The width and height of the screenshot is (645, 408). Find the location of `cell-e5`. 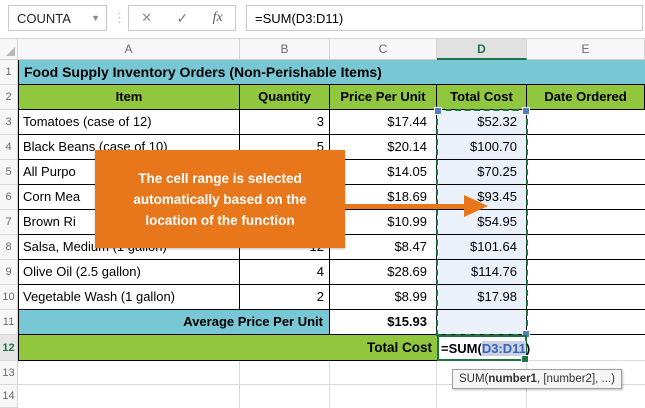

cell-e5 is located at coordinates (586, 172).